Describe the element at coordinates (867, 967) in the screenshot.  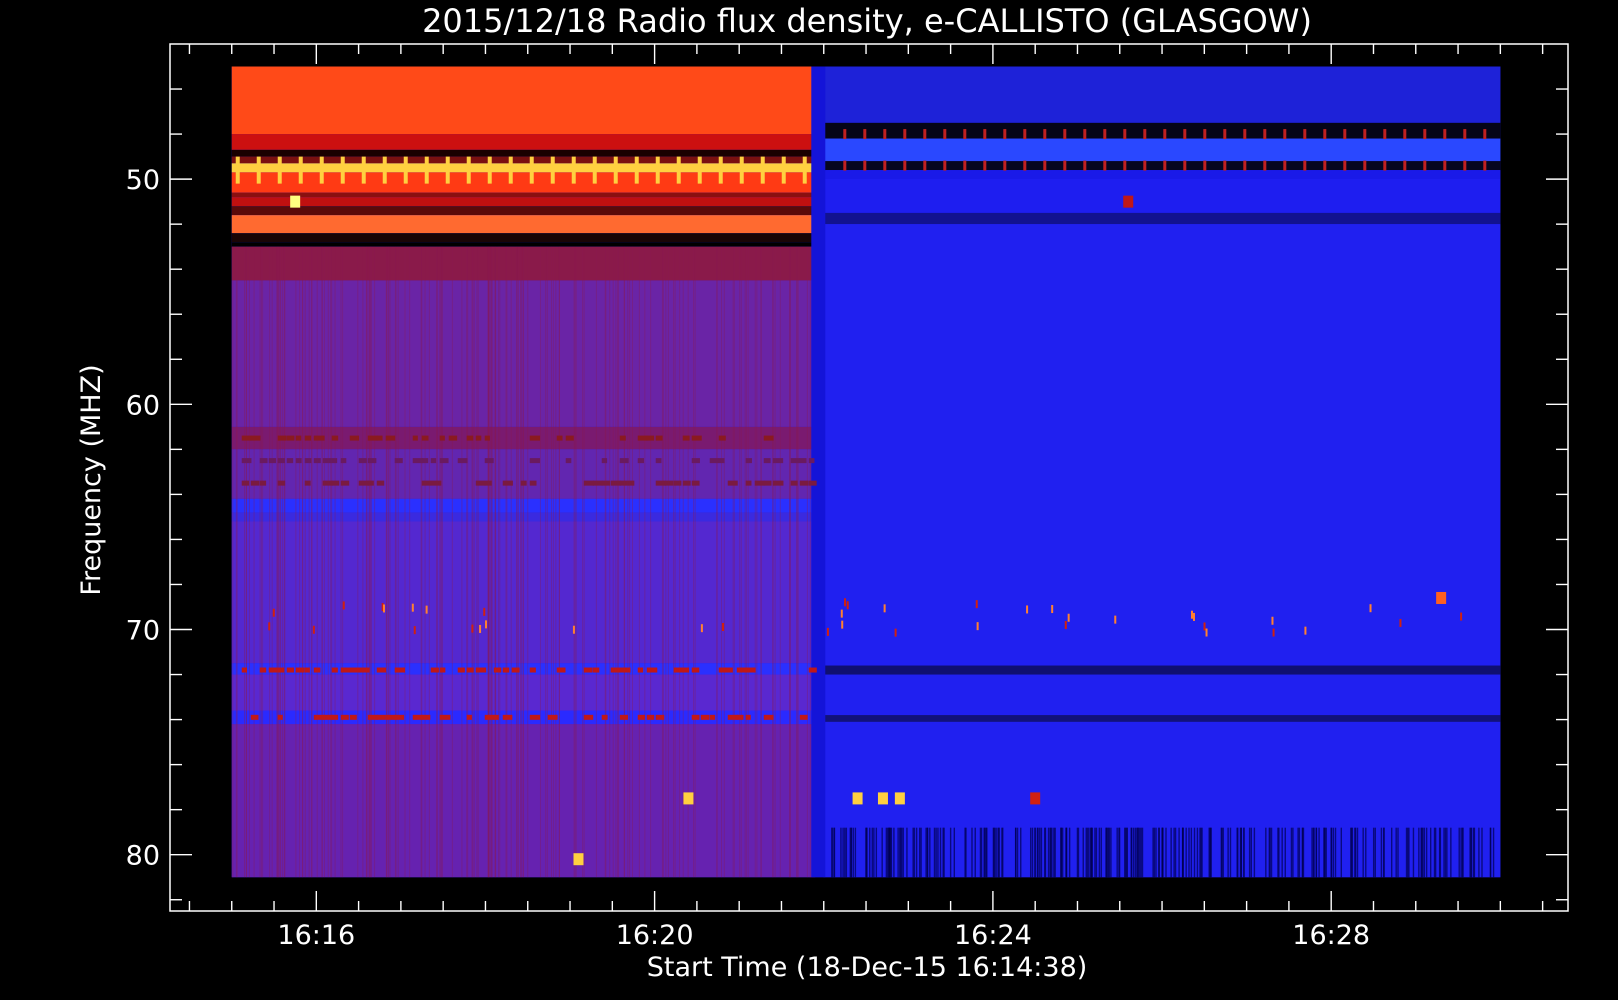
I see `x-axis-label: Start Time (18-Dec-15 16:14:38)` at that location.